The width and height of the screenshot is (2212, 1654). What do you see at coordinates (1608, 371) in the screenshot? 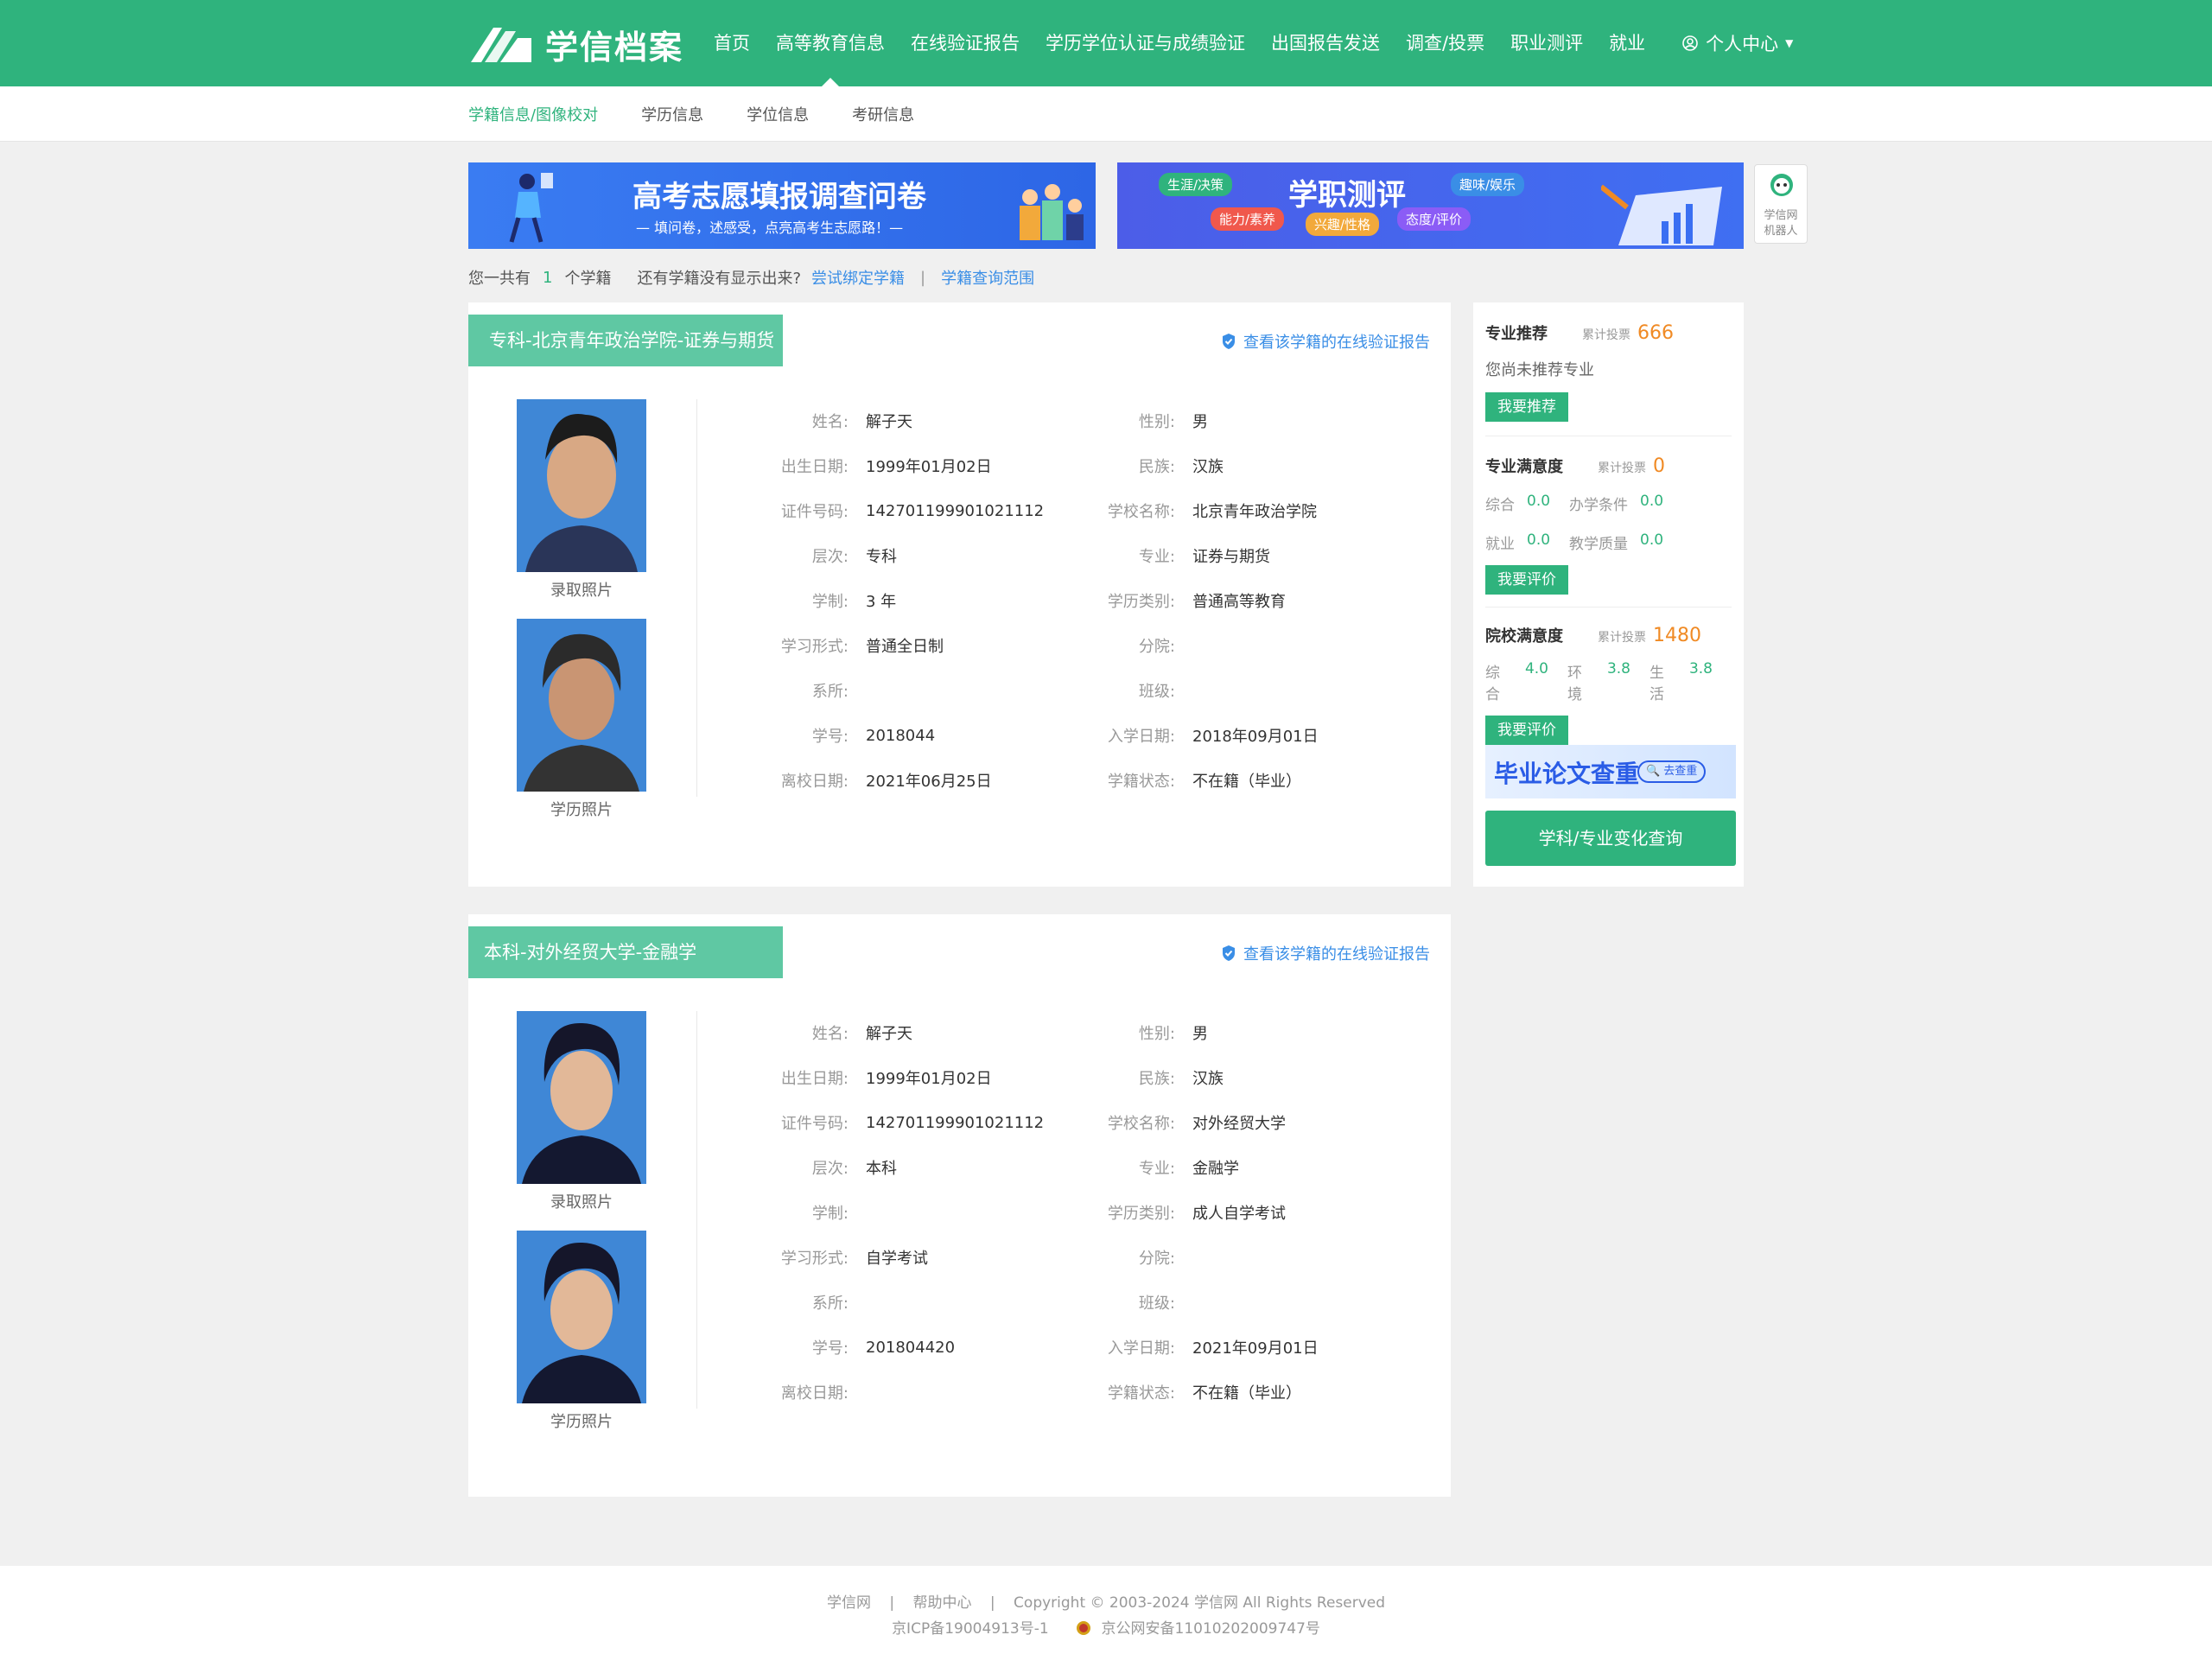
I see `major-recommend-block: 专业推荐 累计投票 666 您尚未推荐专业 我要推荐` at bounding box center [1608, 371].